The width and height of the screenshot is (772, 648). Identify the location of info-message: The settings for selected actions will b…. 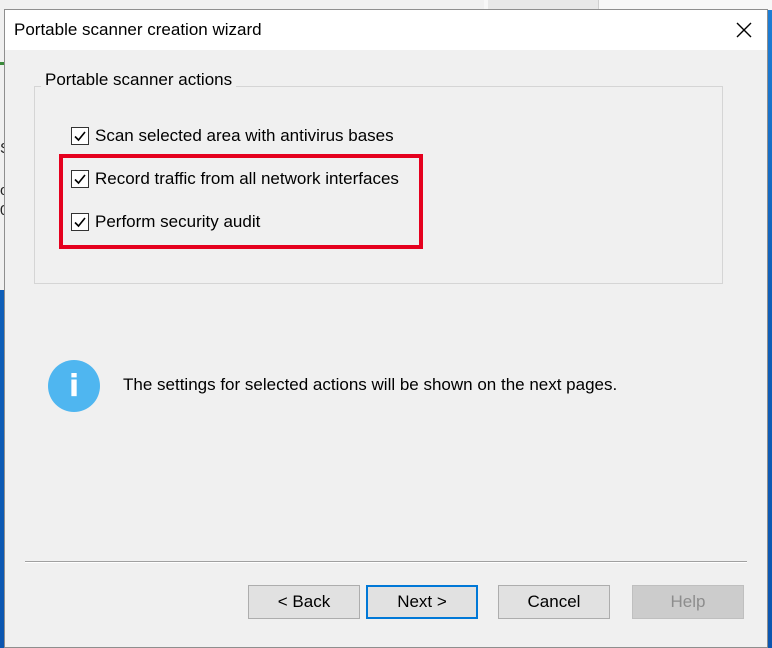
(370, 384).